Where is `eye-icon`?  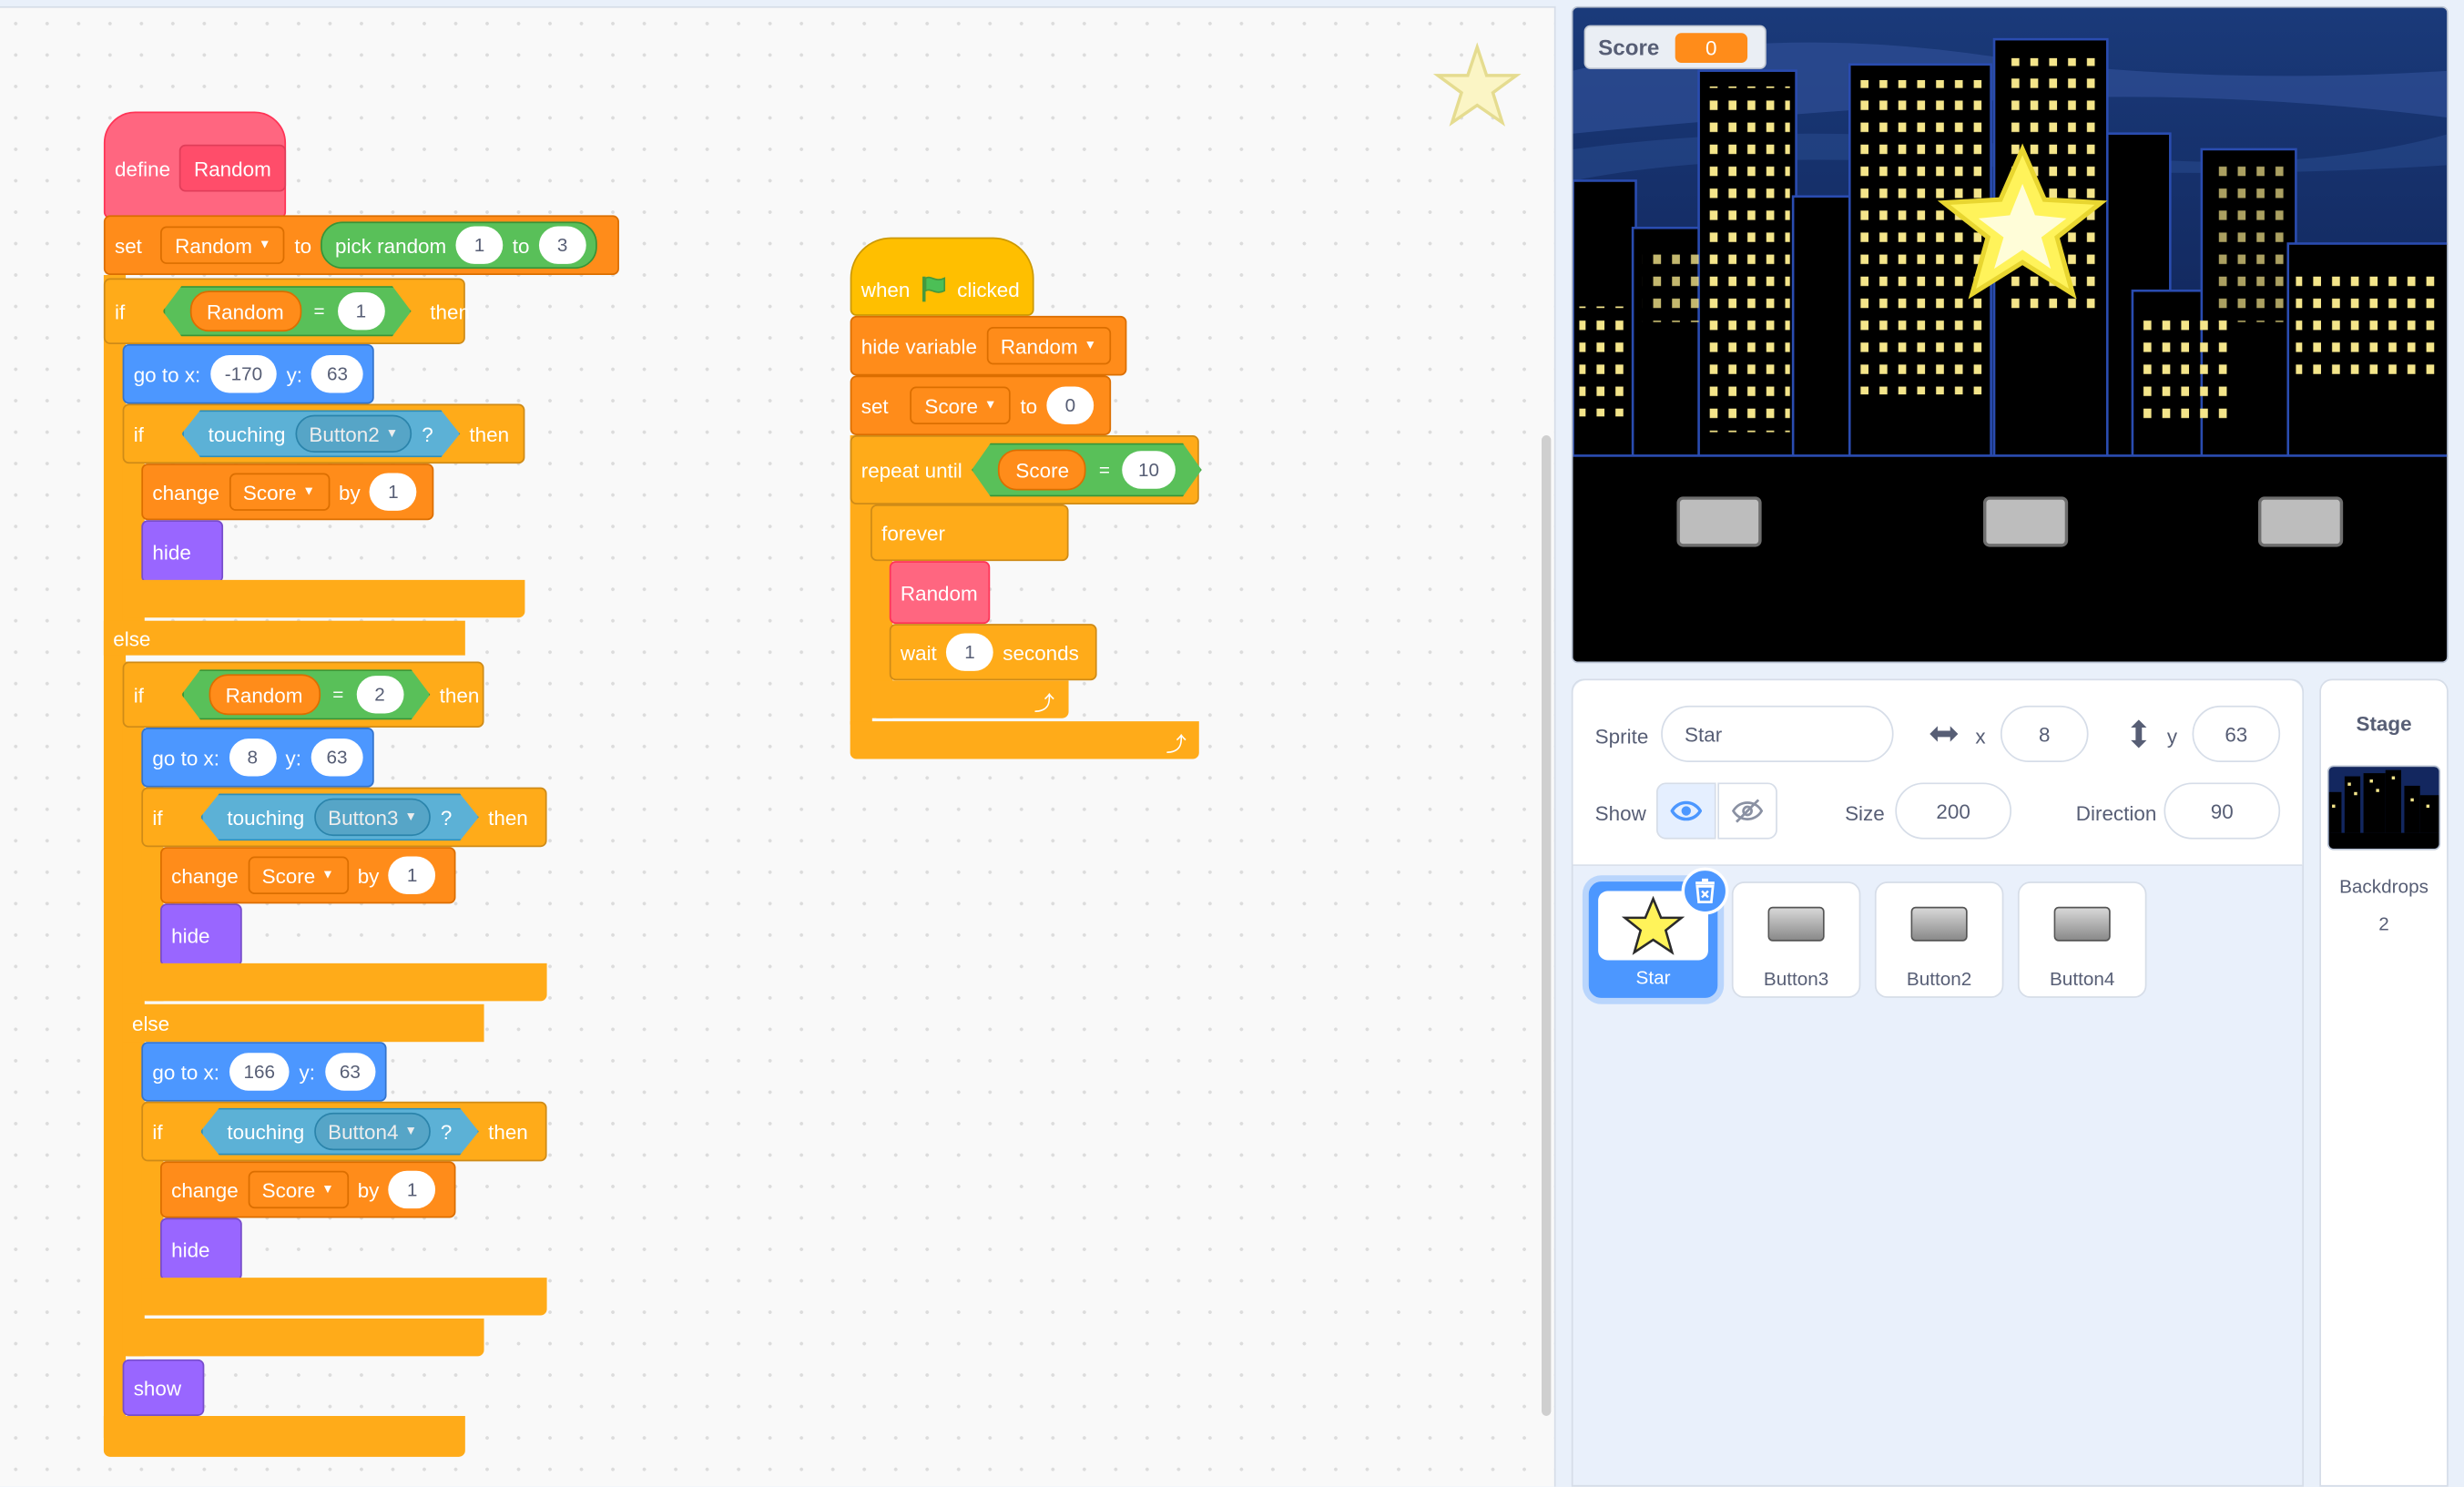
eye-icon is located at coordinates (1687, 810).